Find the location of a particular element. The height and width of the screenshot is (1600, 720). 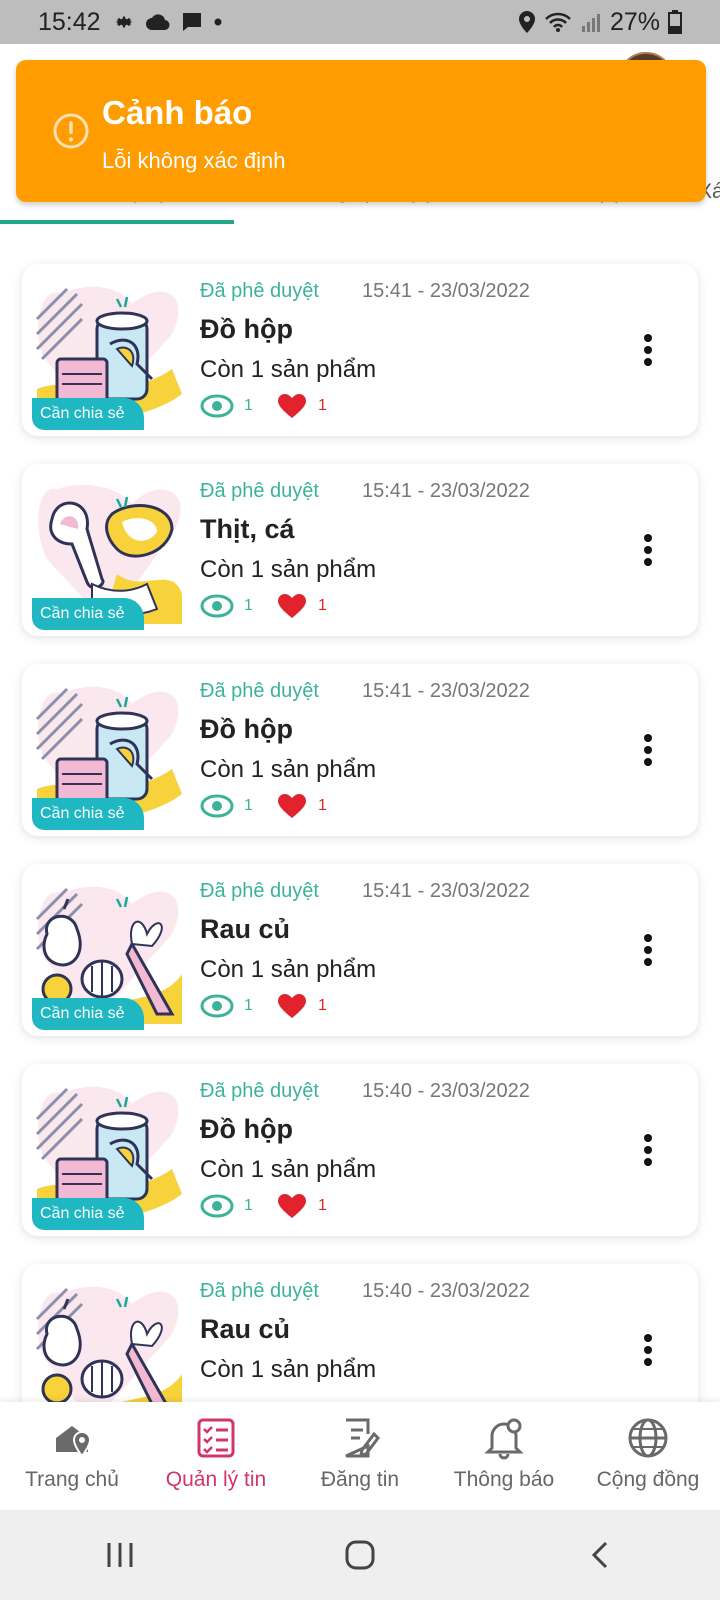

active-tab-indicator is located at coordinates (117, 222).